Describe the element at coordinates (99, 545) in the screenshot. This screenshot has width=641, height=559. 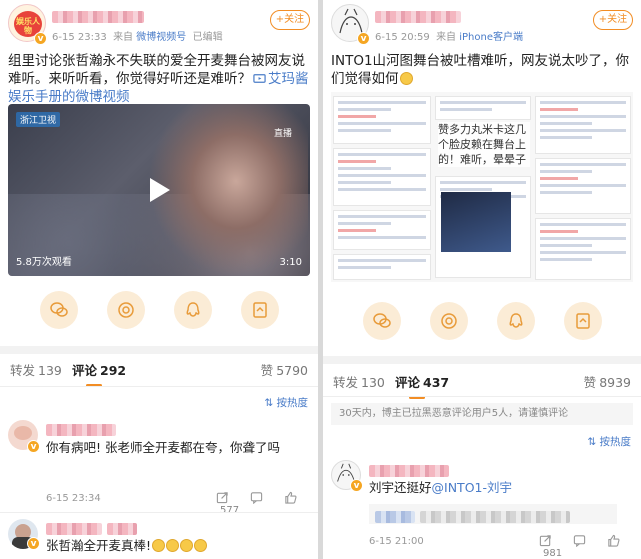
I see `comment-text-body: 张哲瀚全开麦真棒!` at that location.